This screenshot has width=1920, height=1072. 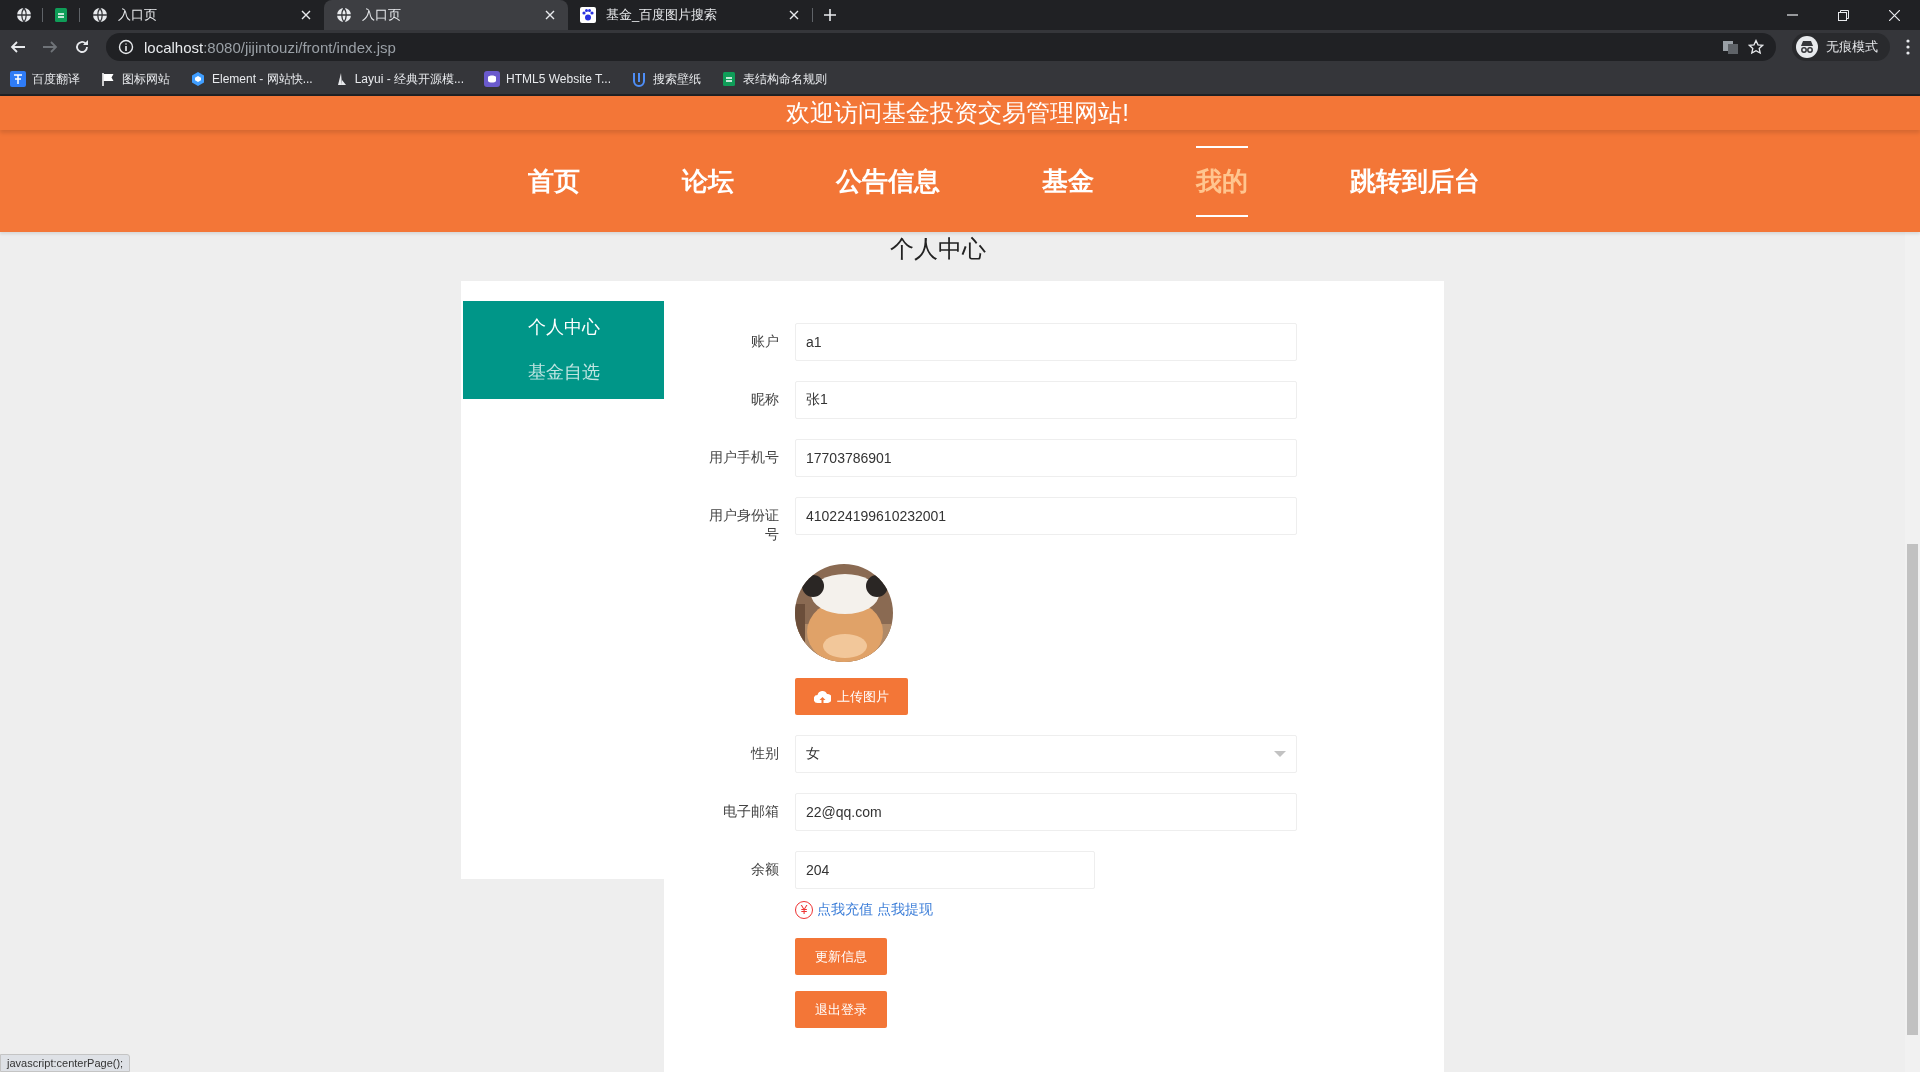 What do you see at coordinates (743, 457) in the screenshot?
I see `field-label: 用户手机号` at bounding box center [743, 457].